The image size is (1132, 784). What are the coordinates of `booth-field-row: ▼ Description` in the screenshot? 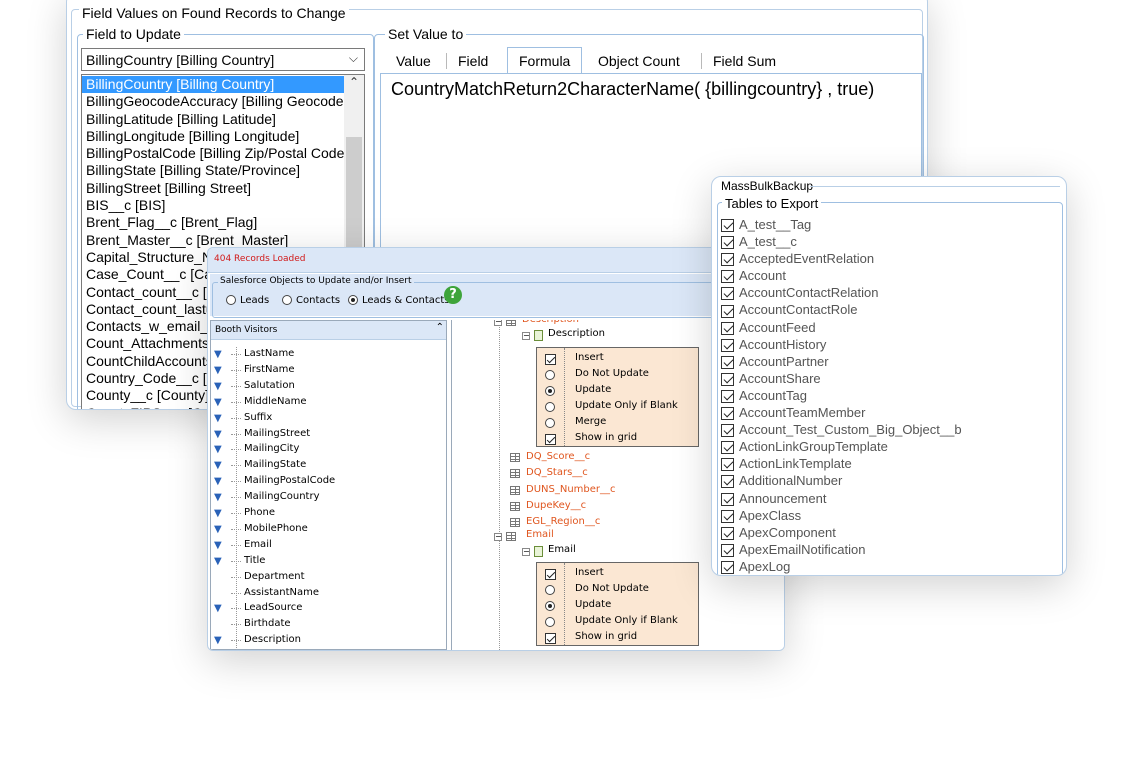 It's located at (328, 640).